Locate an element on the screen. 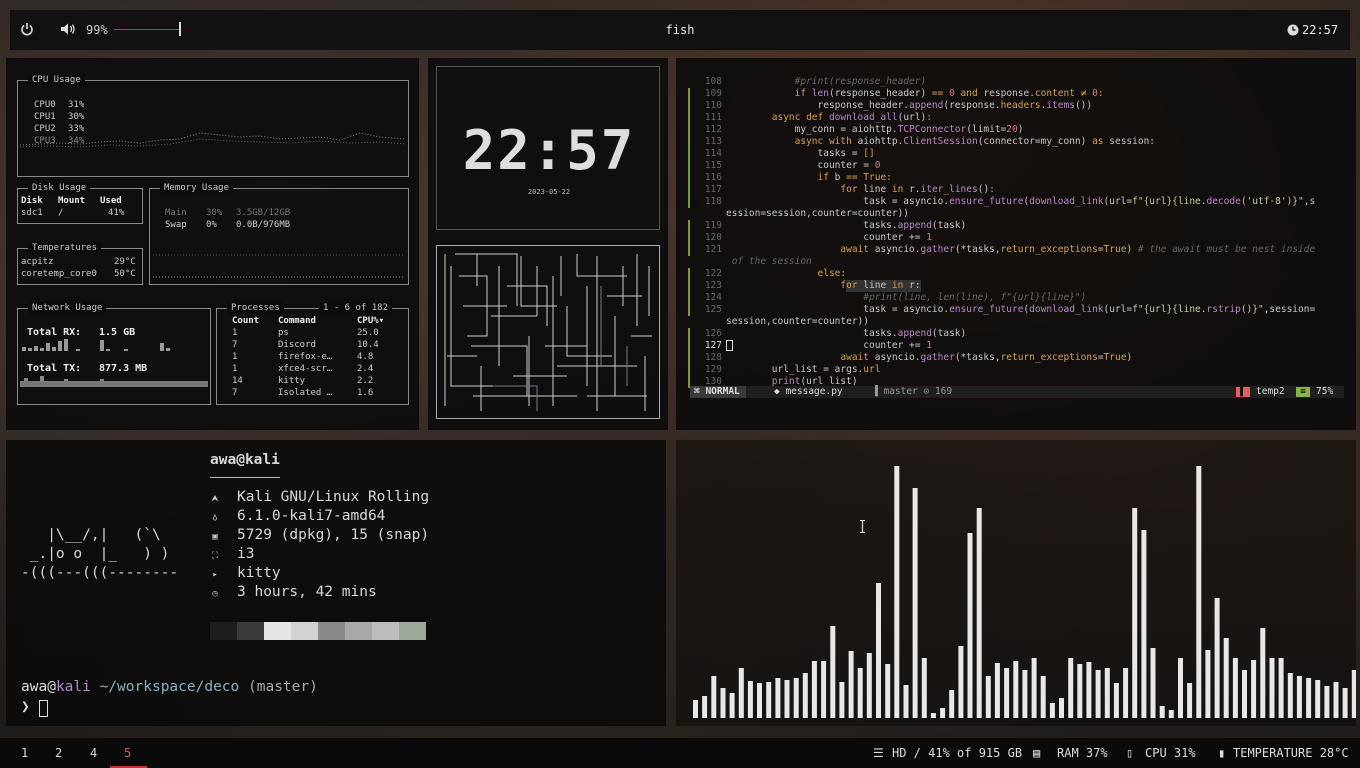 The image size is (1360, 768). code-line: async def download_all(url): is located at coordinates (829, 118).